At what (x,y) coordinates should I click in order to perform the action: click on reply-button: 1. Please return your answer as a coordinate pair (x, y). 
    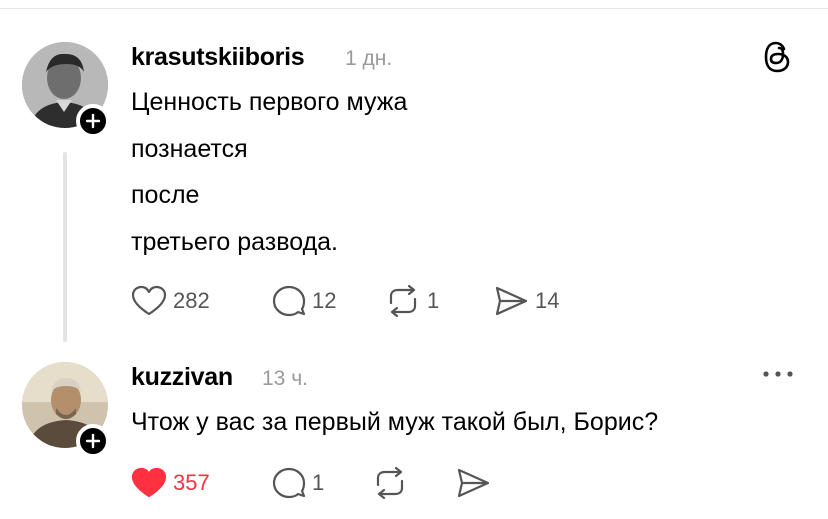
    Looking at the image, I should click on (298, 483).